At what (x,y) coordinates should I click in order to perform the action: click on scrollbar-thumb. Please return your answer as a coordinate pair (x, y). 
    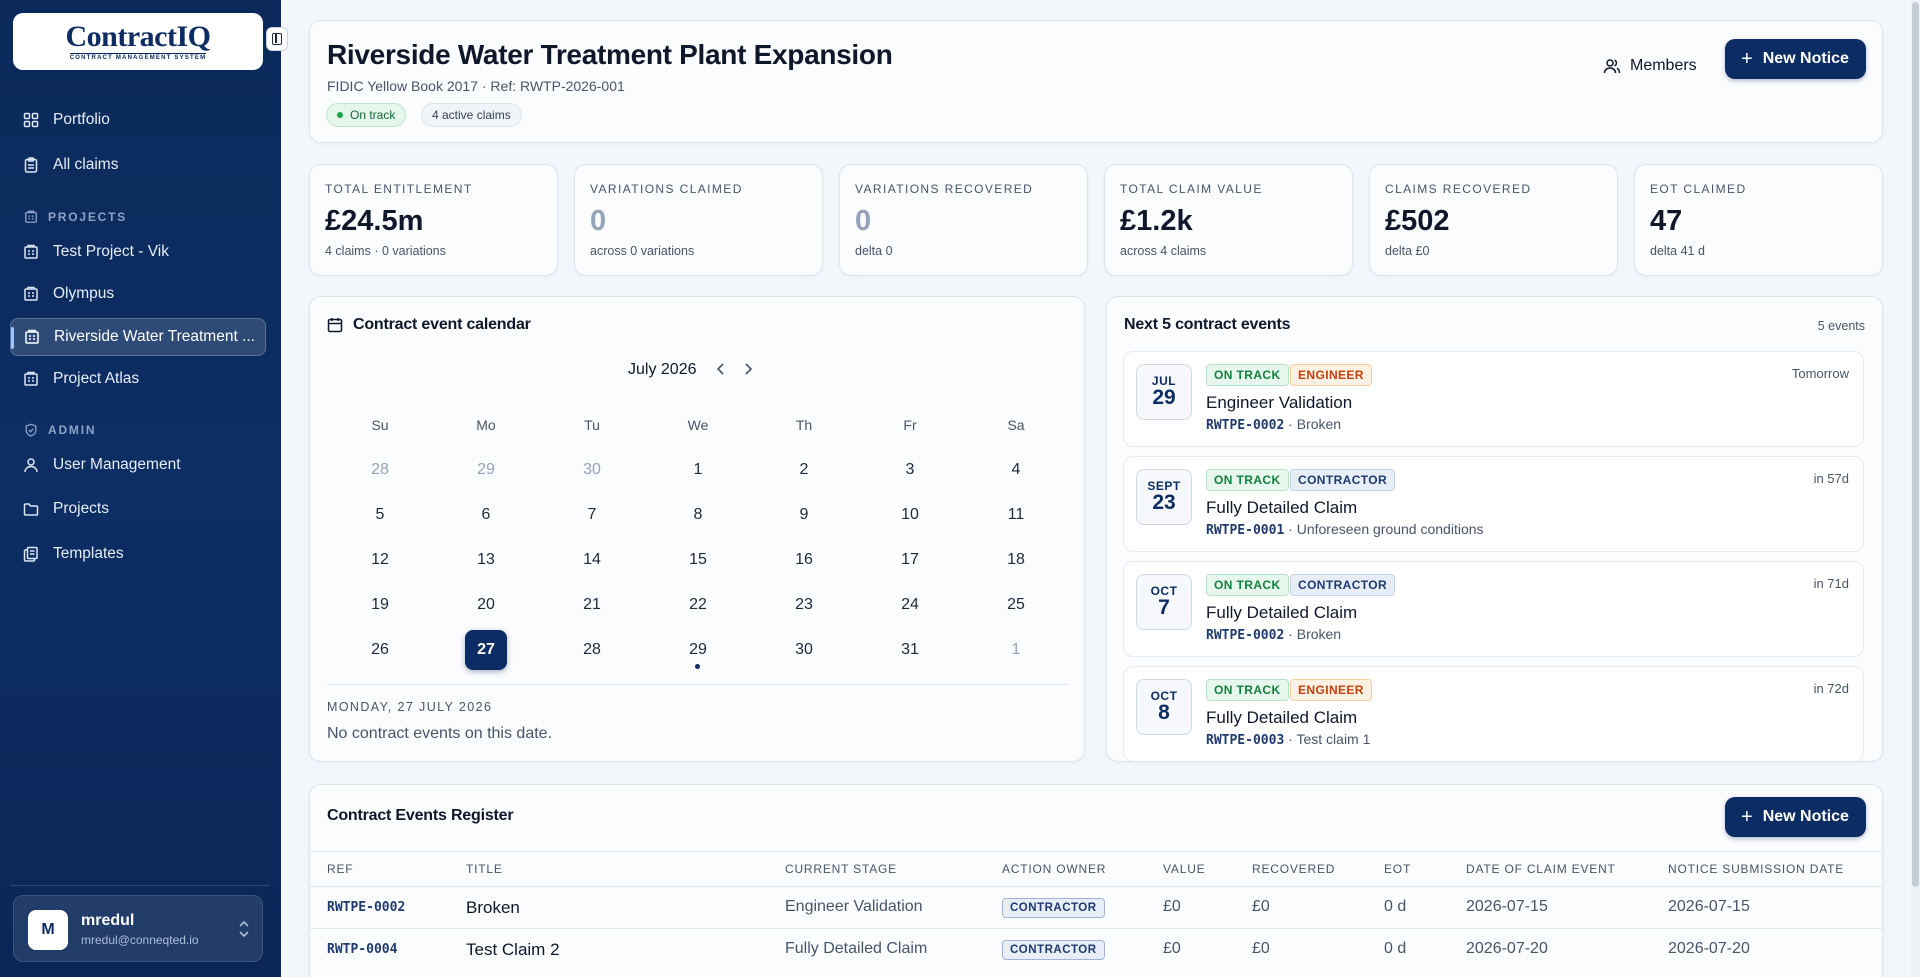
    Looking at the image, I should click on (1915, 444).